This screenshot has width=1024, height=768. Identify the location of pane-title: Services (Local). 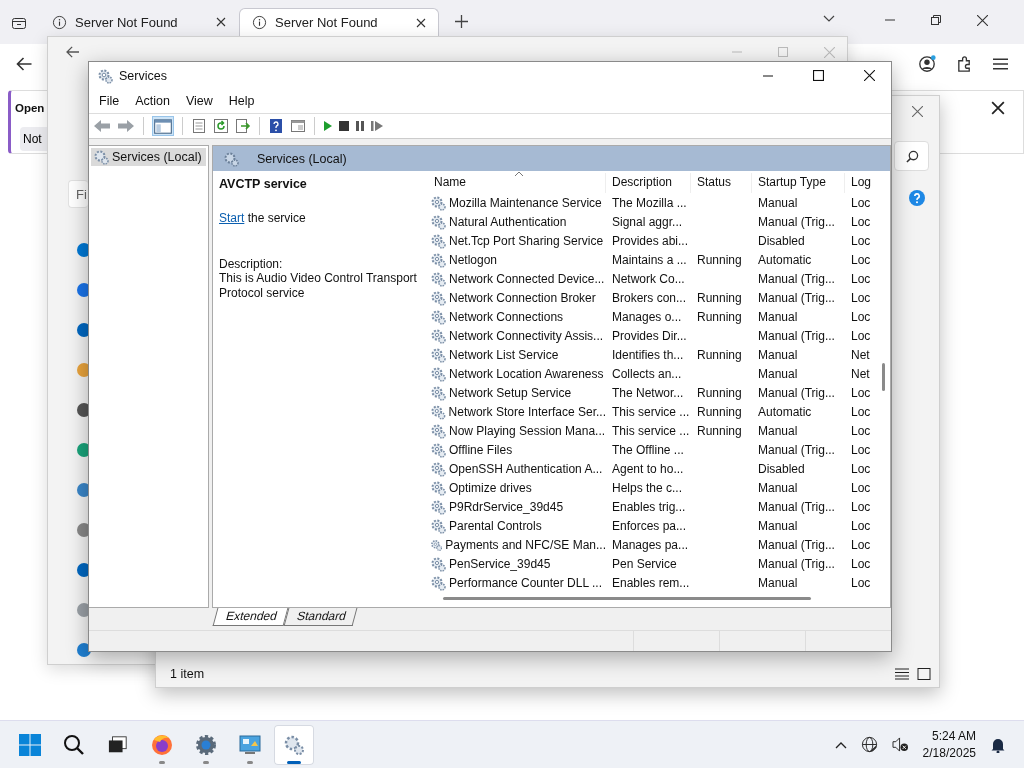
(302, 158).